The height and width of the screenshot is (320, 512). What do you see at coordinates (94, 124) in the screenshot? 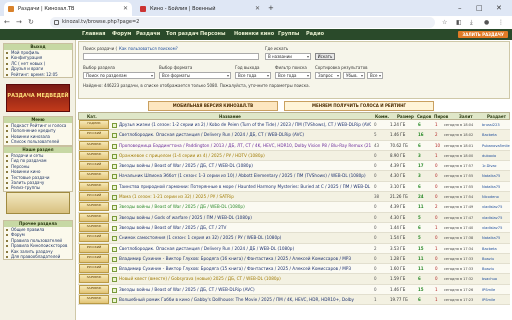
I see `category-badge: ПАДЛИК` at bounding box center [94, 124].